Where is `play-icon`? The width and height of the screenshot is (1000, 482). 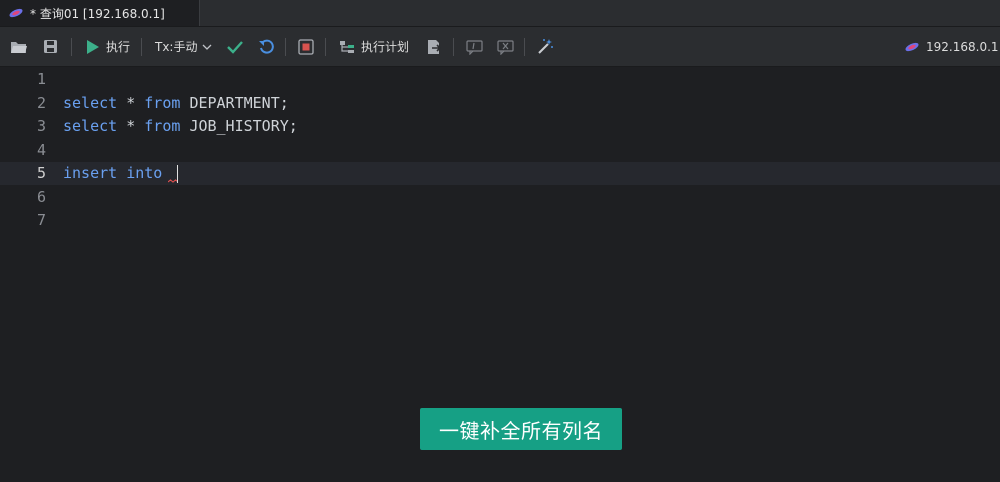
play-icon is located at coordinates (93, 46).